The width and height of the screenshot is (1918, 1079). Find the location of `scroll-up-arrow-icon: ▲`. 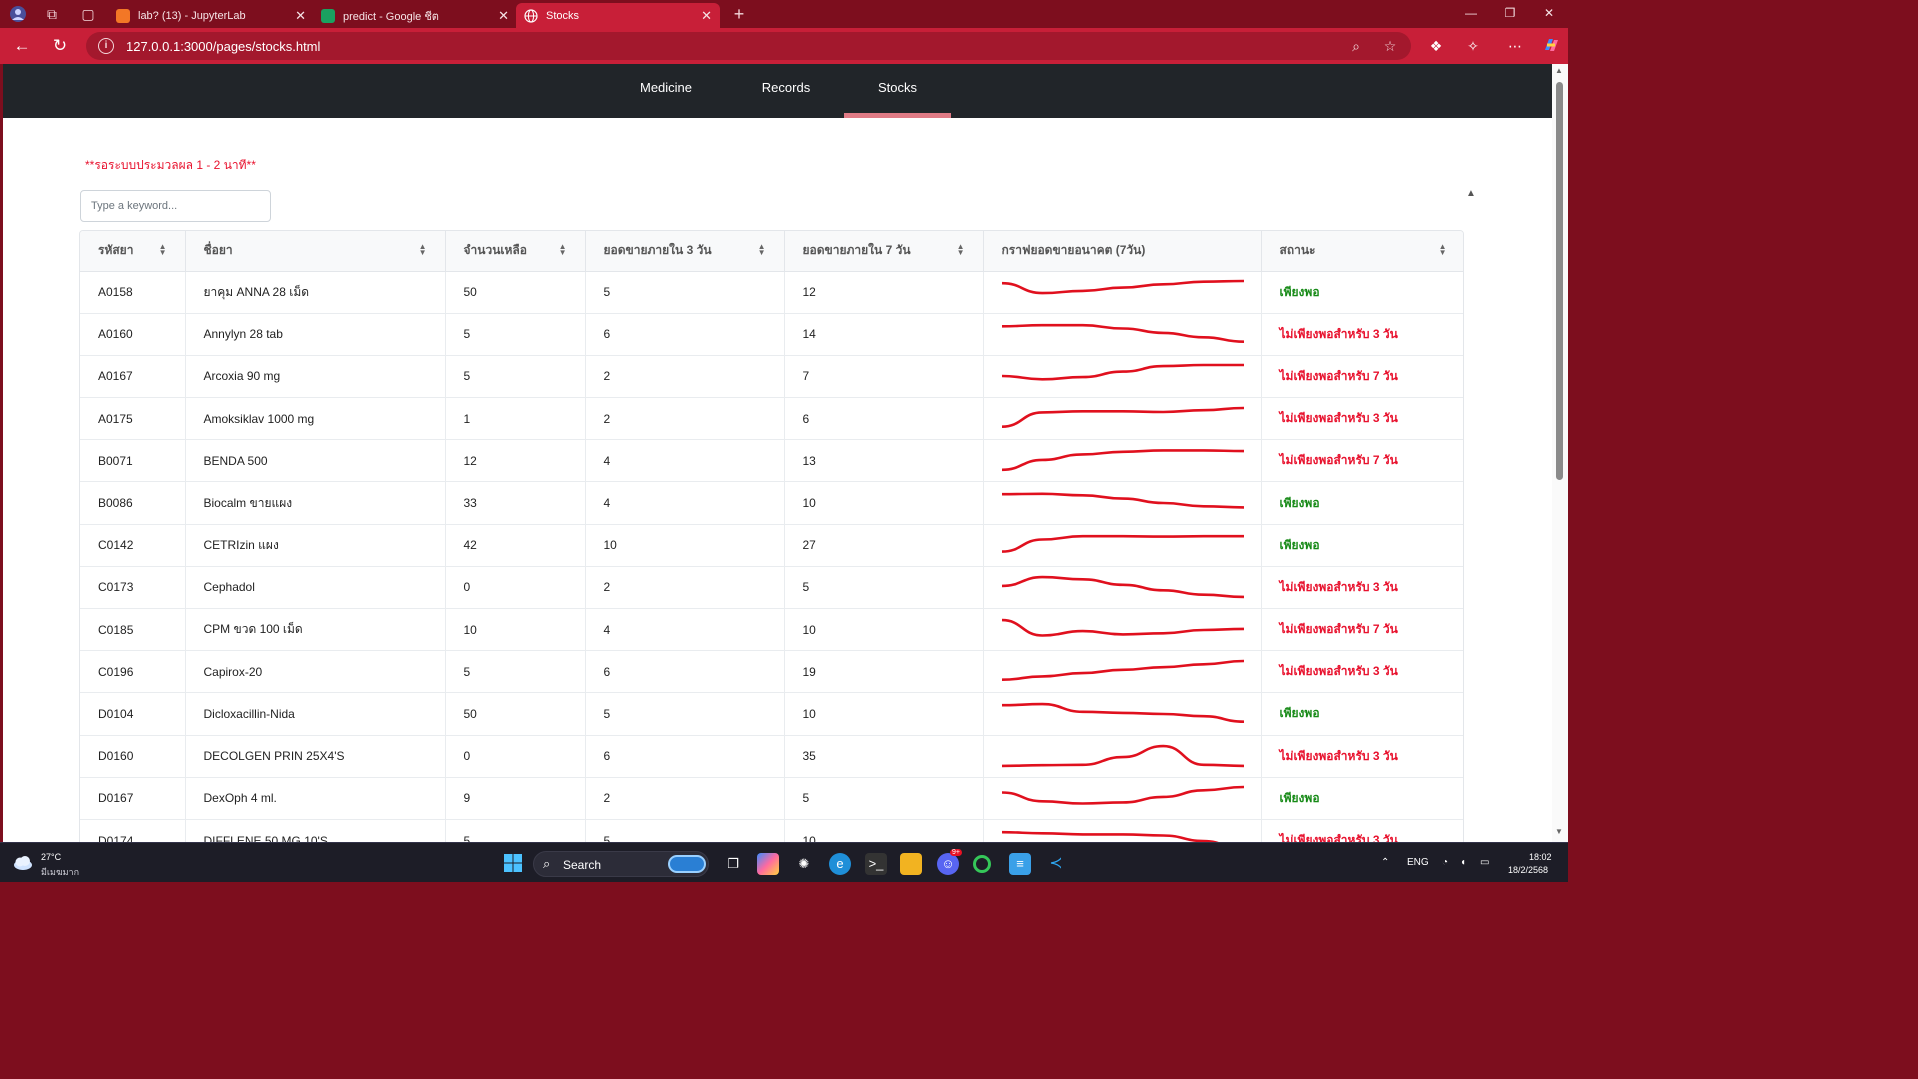

scroll-up-arrow-icon: ▲ is located at coordinates (1471, 193).